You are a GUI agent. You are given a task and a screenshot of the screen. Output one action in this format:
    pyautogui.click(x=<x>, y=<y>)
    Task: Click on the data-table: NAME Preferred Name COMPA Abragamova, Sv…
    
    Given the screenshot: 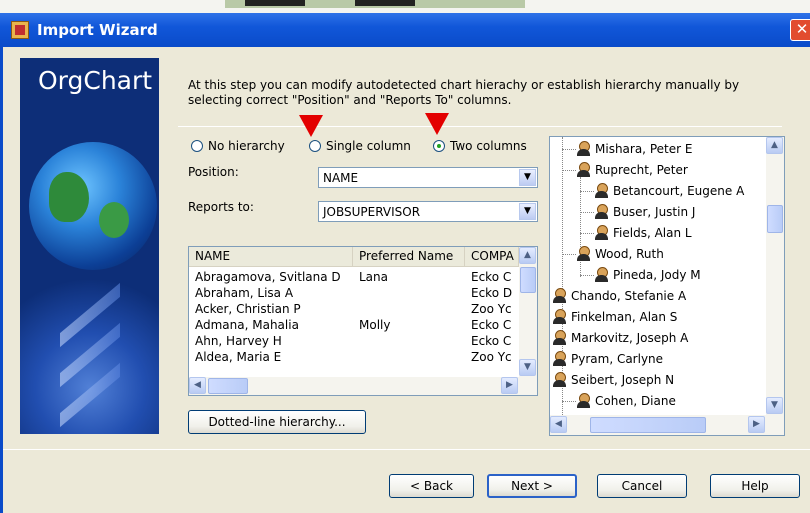 What is the action you would take?
    pyautogui.click(x=363, y=321)
    